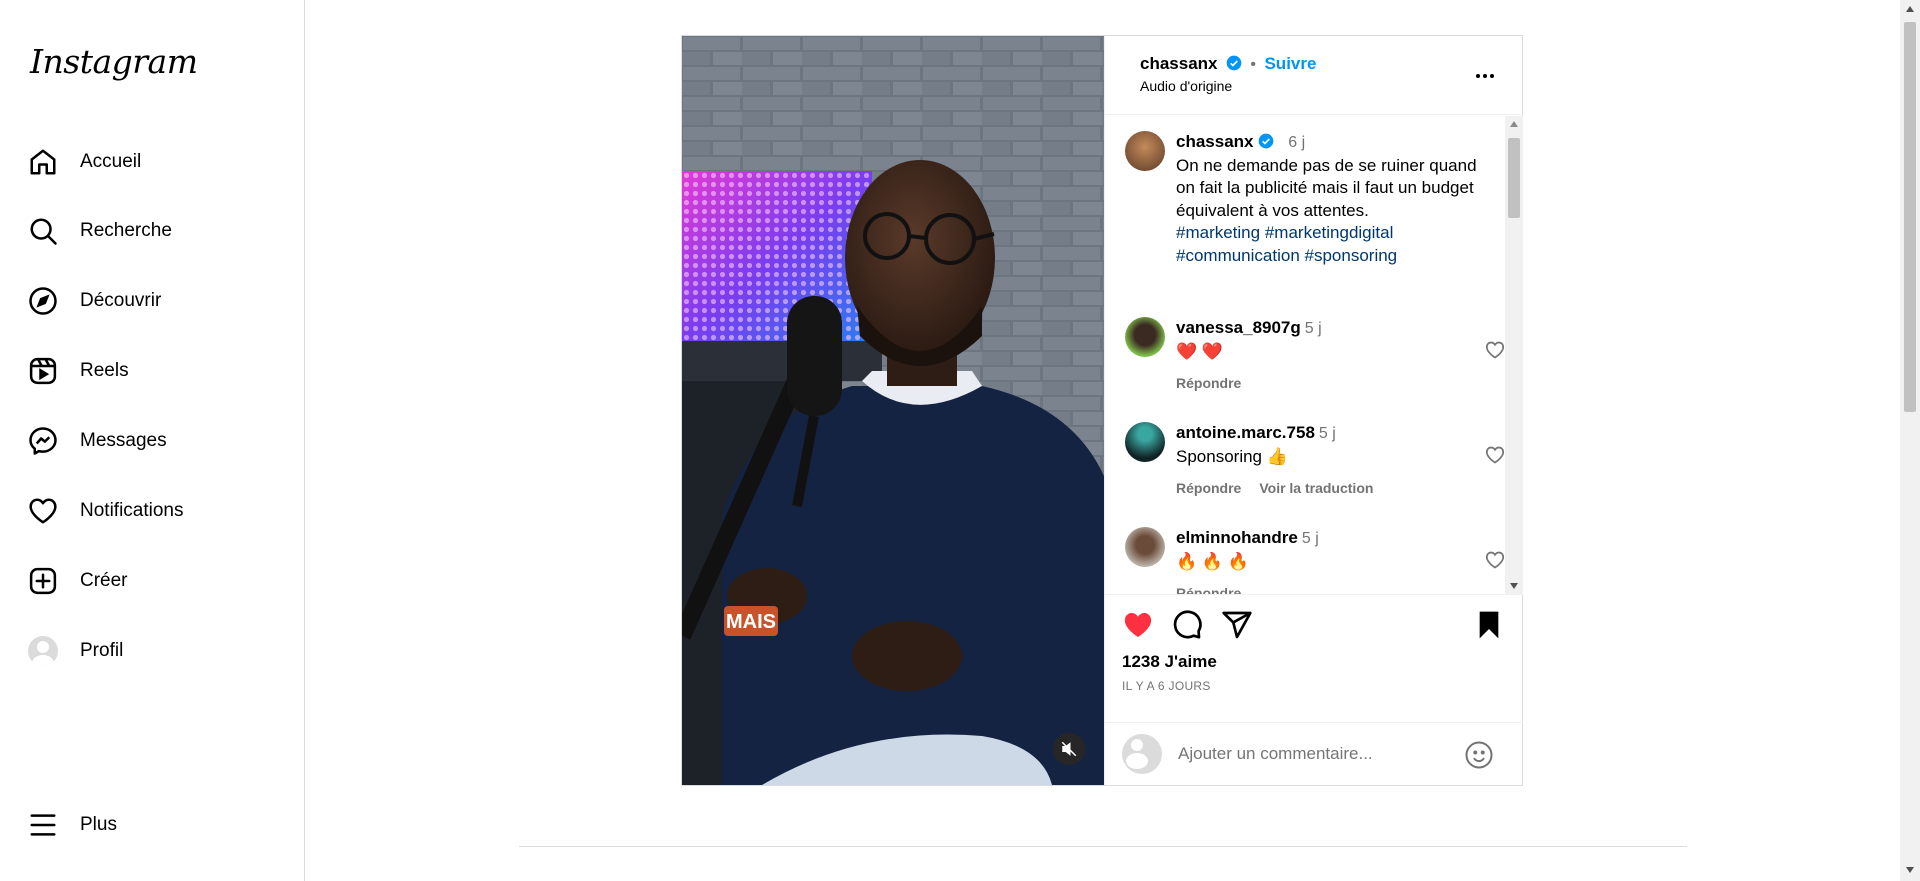 This screenshot has width=1920, height=881. Describe the element at coordinates (1218, 232) in the screenshot. I see `hashtag-link: #marketing` at that location.